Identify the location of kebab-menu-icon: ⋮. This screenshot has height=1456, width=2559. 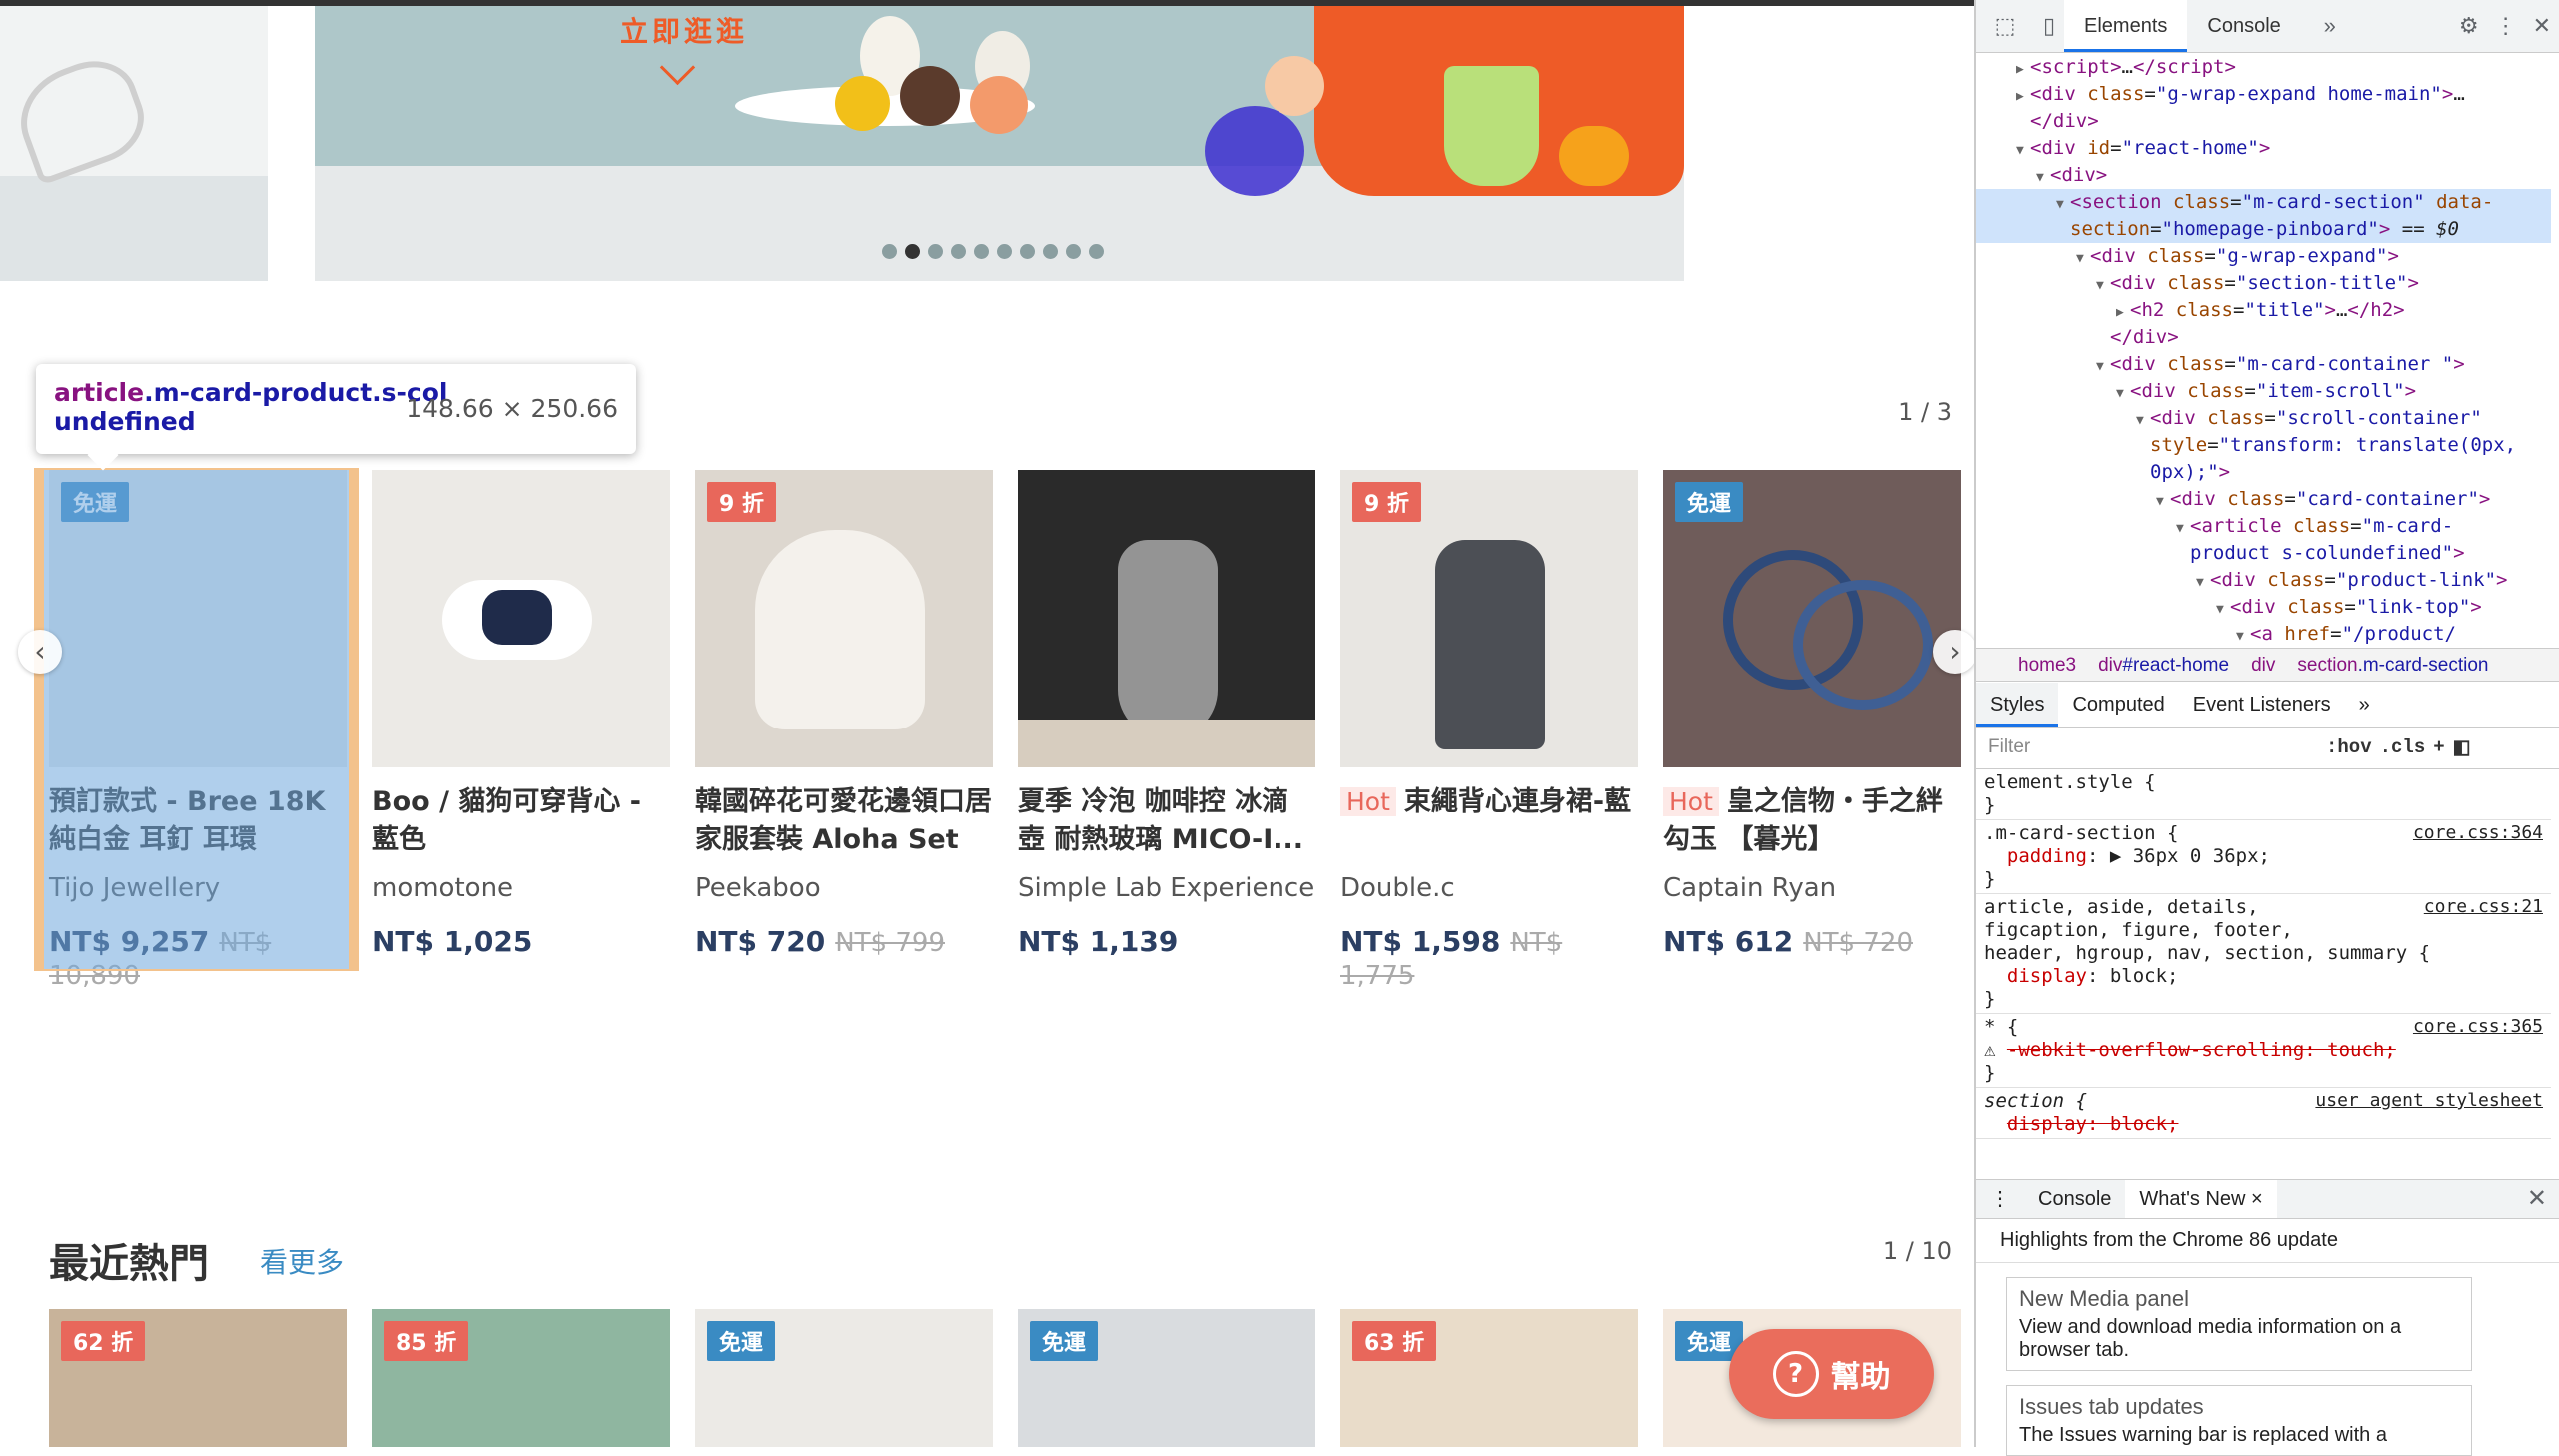
(2506, 26).